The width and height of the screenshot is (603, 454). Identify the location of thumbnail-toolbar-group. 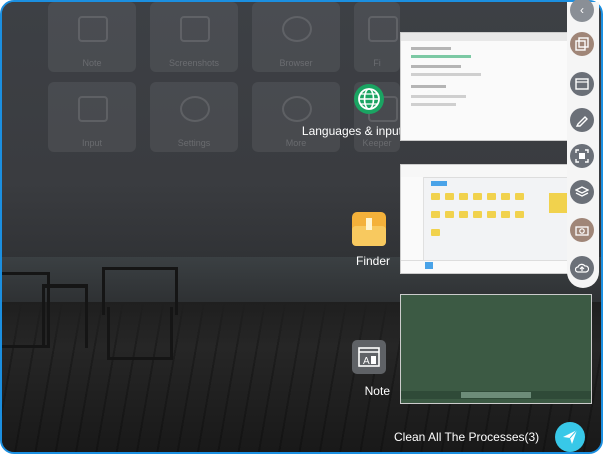
(496, 395).